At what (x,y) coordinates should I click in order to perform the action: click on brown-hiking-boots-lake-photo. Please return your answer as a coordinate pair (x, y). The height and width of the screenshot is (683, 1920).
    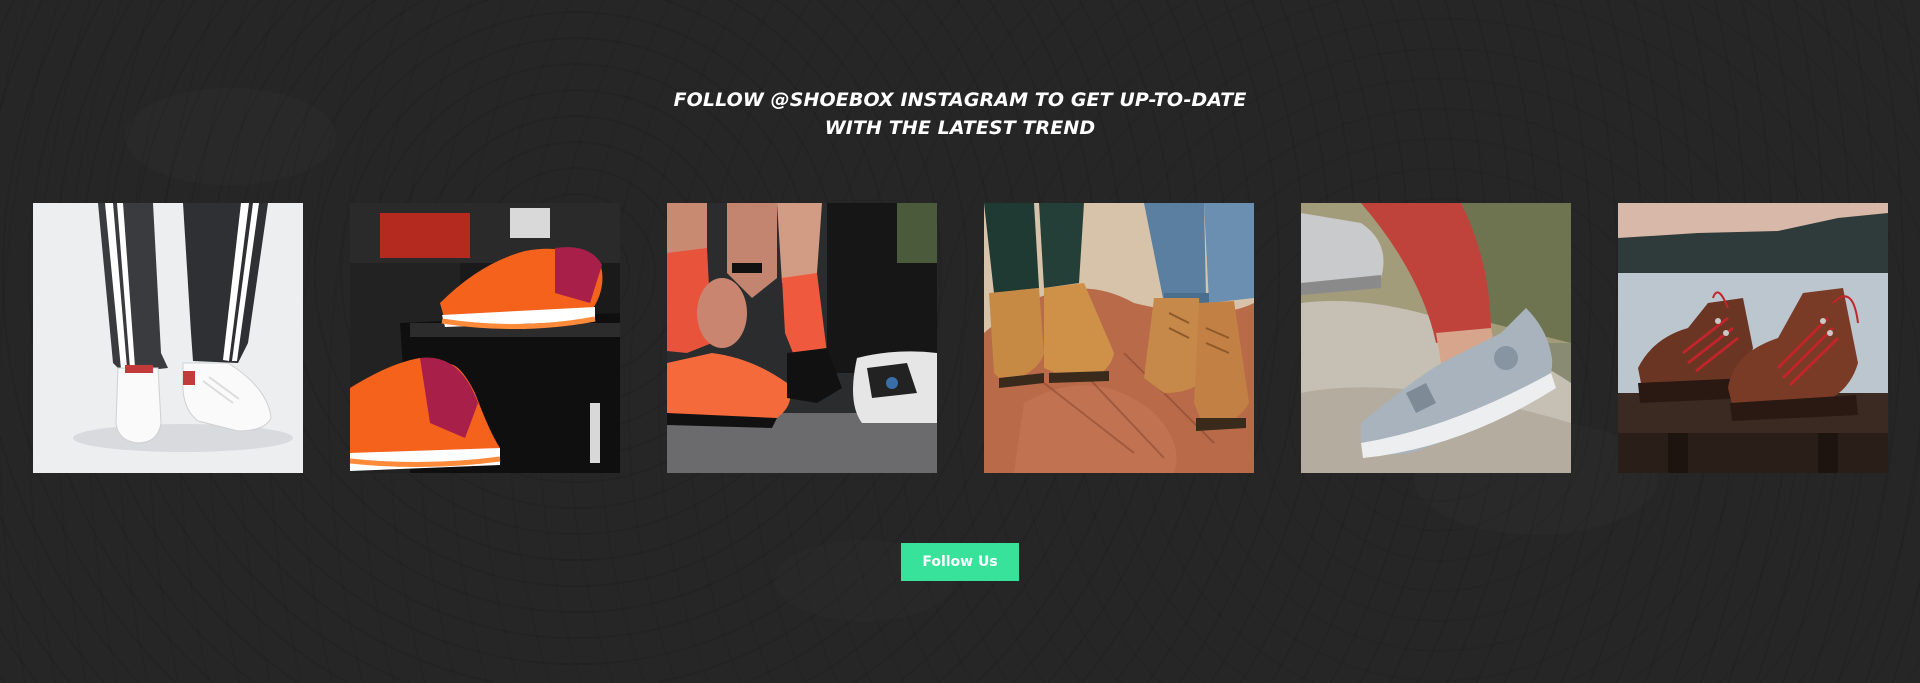
    Looking at the image, I should click on (1753, 338).